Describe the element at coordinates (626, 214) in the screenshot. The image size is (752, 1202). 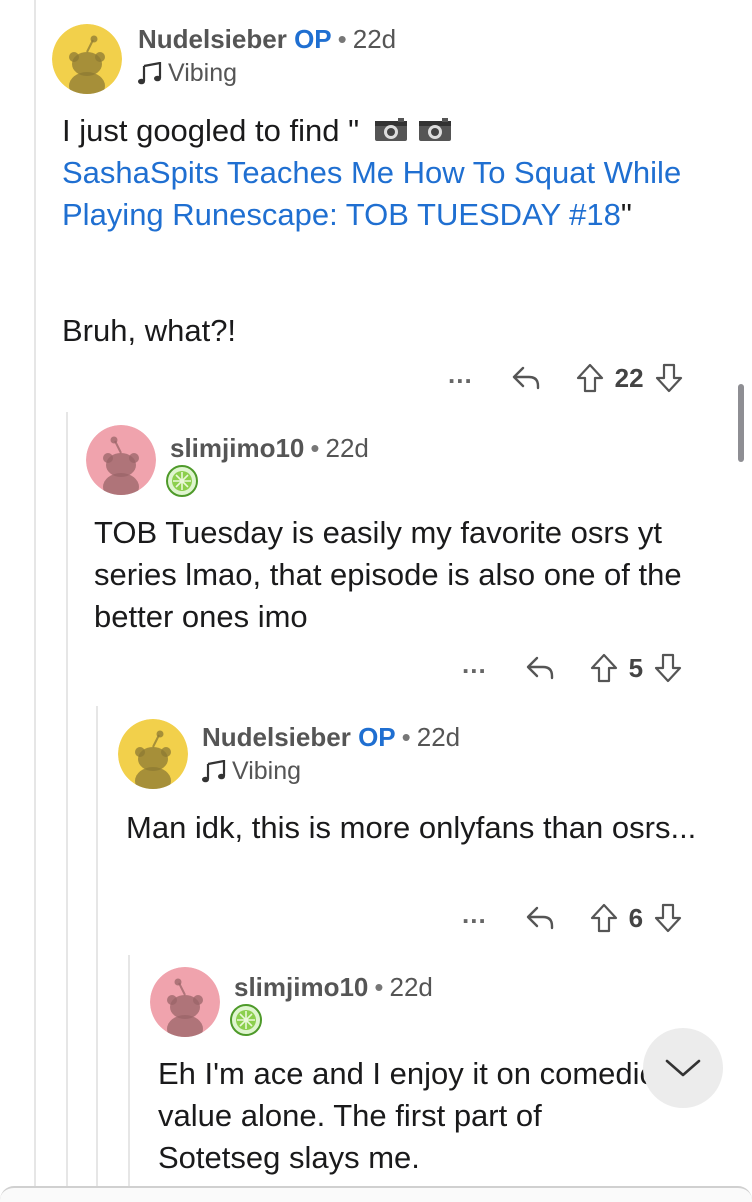
I see `body-suffix: "` at that location.